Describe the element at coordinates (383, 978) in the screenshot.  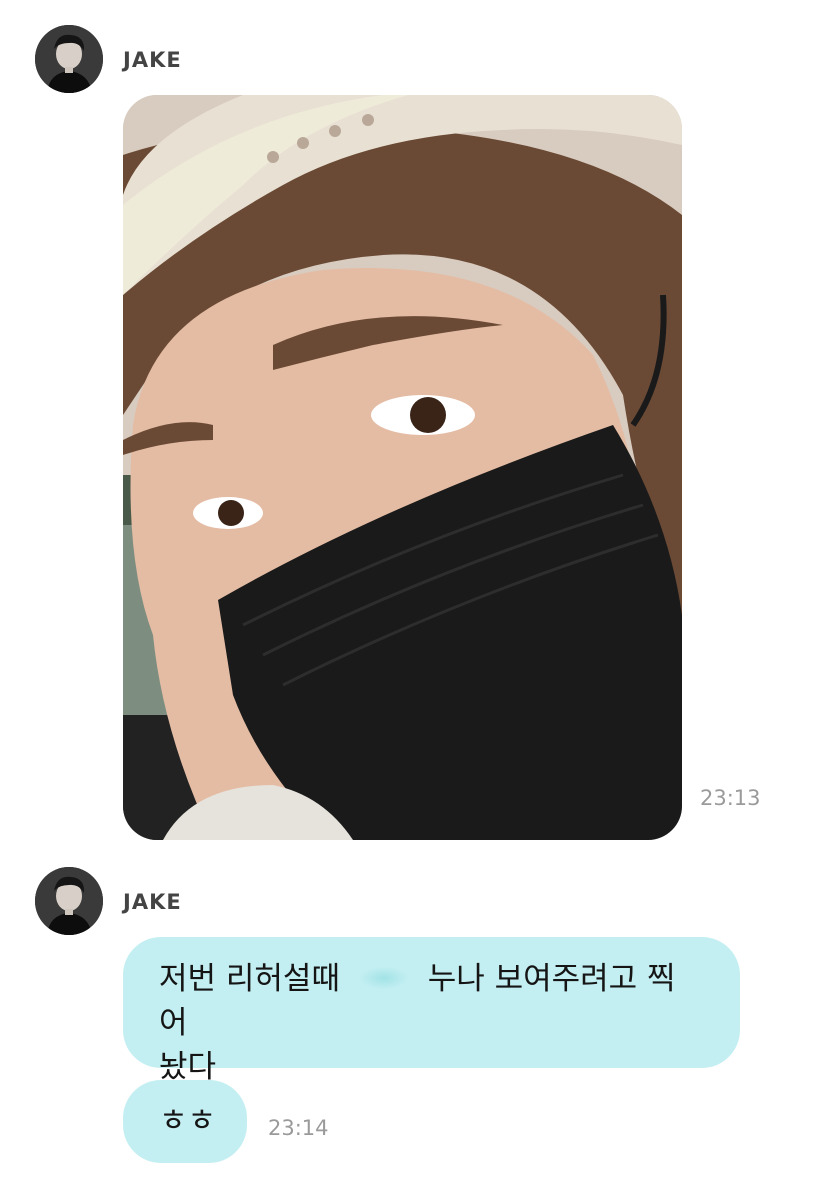
I see `redacted-name` at that location.